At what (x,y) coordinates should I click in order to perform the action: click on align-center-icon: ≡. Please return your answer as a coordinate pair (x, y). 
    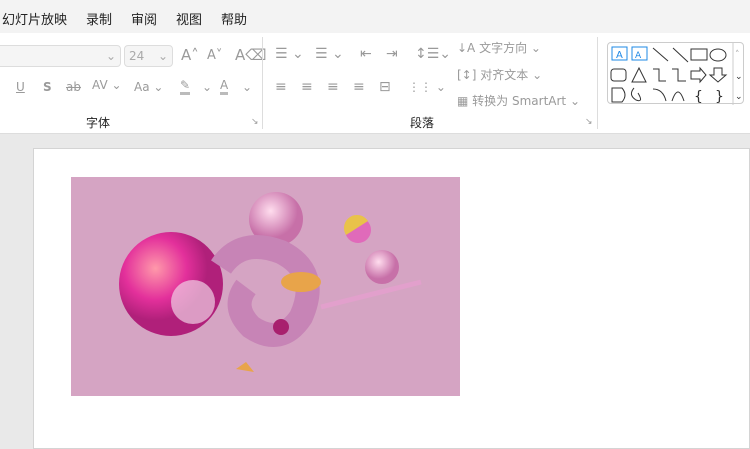
    Looking at the image, I should click on (307, 87).